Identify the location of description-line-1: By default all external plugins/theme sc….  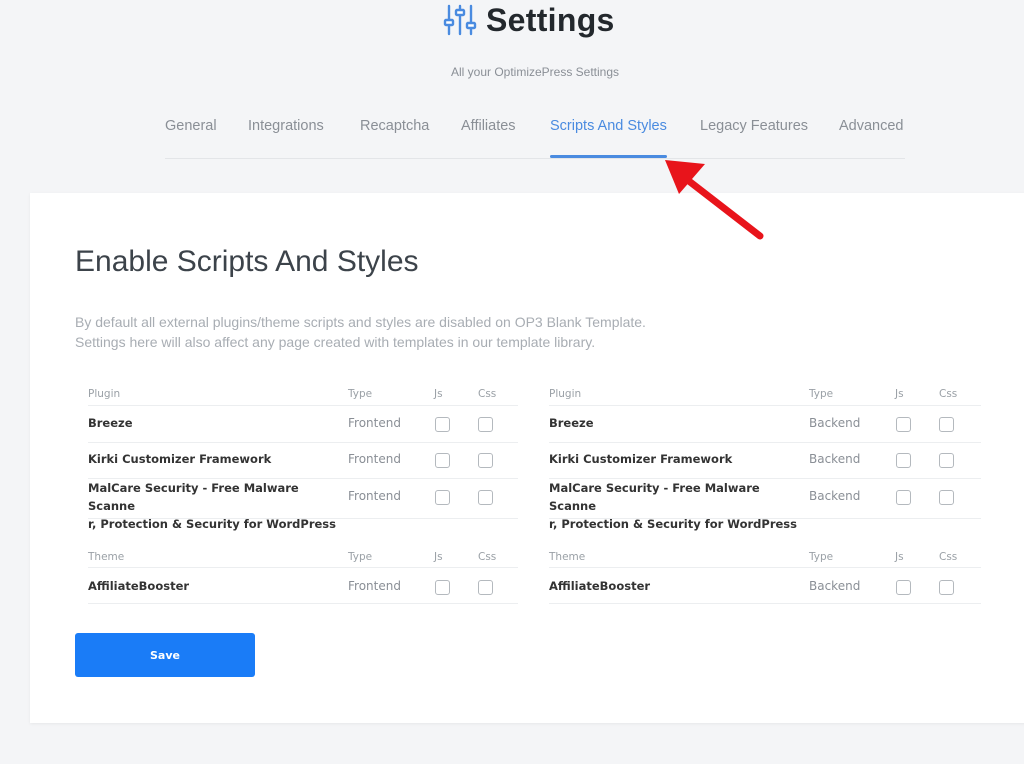
(360, 322).